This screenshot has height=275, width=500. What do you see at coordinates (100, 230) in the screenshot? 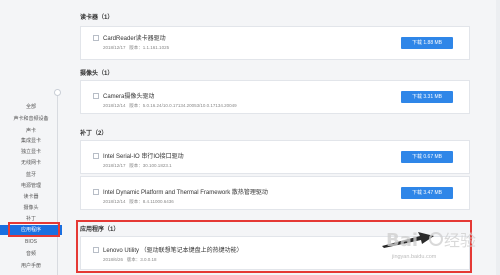
I see `section-title-applications: 应用程序（1）` at bounding box center [100, 230].